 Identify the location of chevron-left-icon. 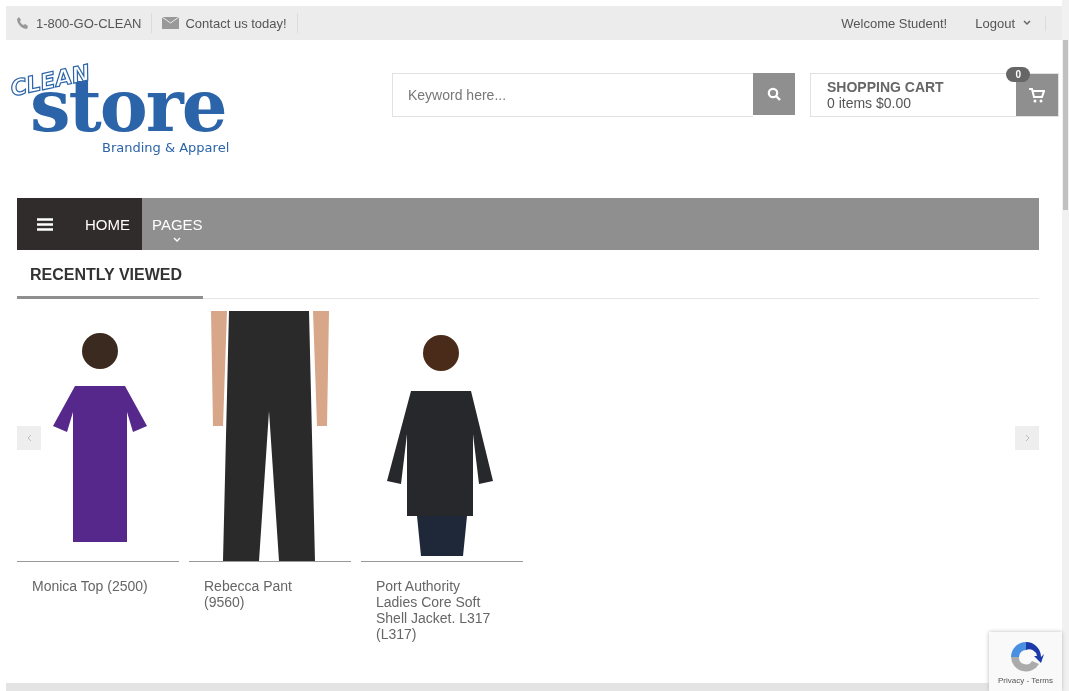
(29, 438).